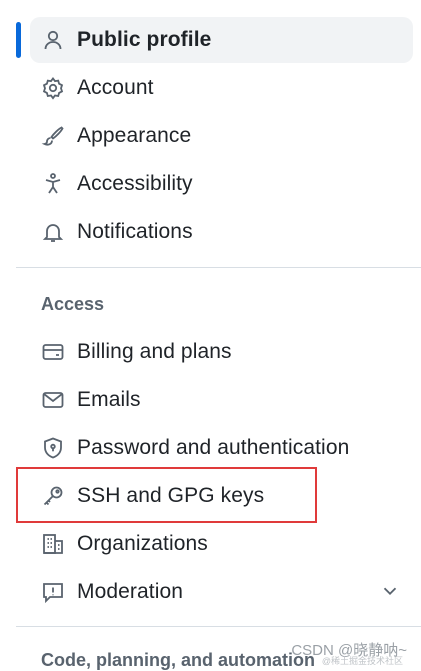  What do you see at coordinates (73, 304) in the screenshot?
I see `section-title-access: Access` at bounding box center [73, 304].